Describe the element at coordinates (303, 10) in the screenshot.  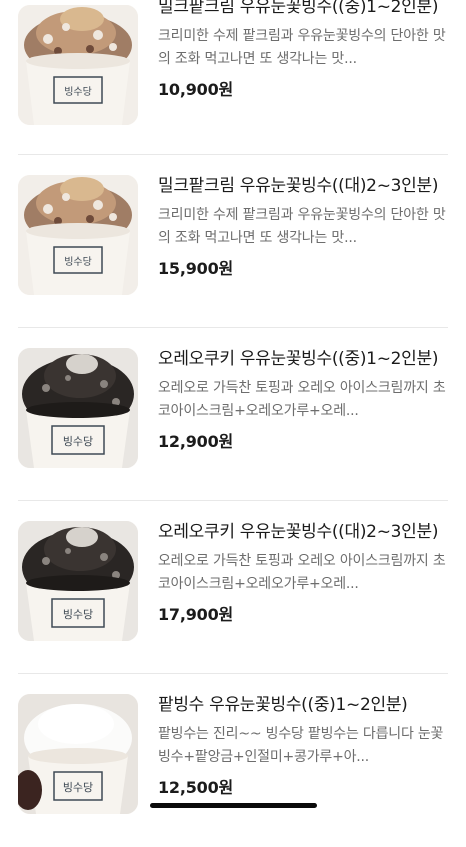
I see `menu-item-name: 밀크팥크림 우유눈꽃빙수((중)1~2인분)` at that location.